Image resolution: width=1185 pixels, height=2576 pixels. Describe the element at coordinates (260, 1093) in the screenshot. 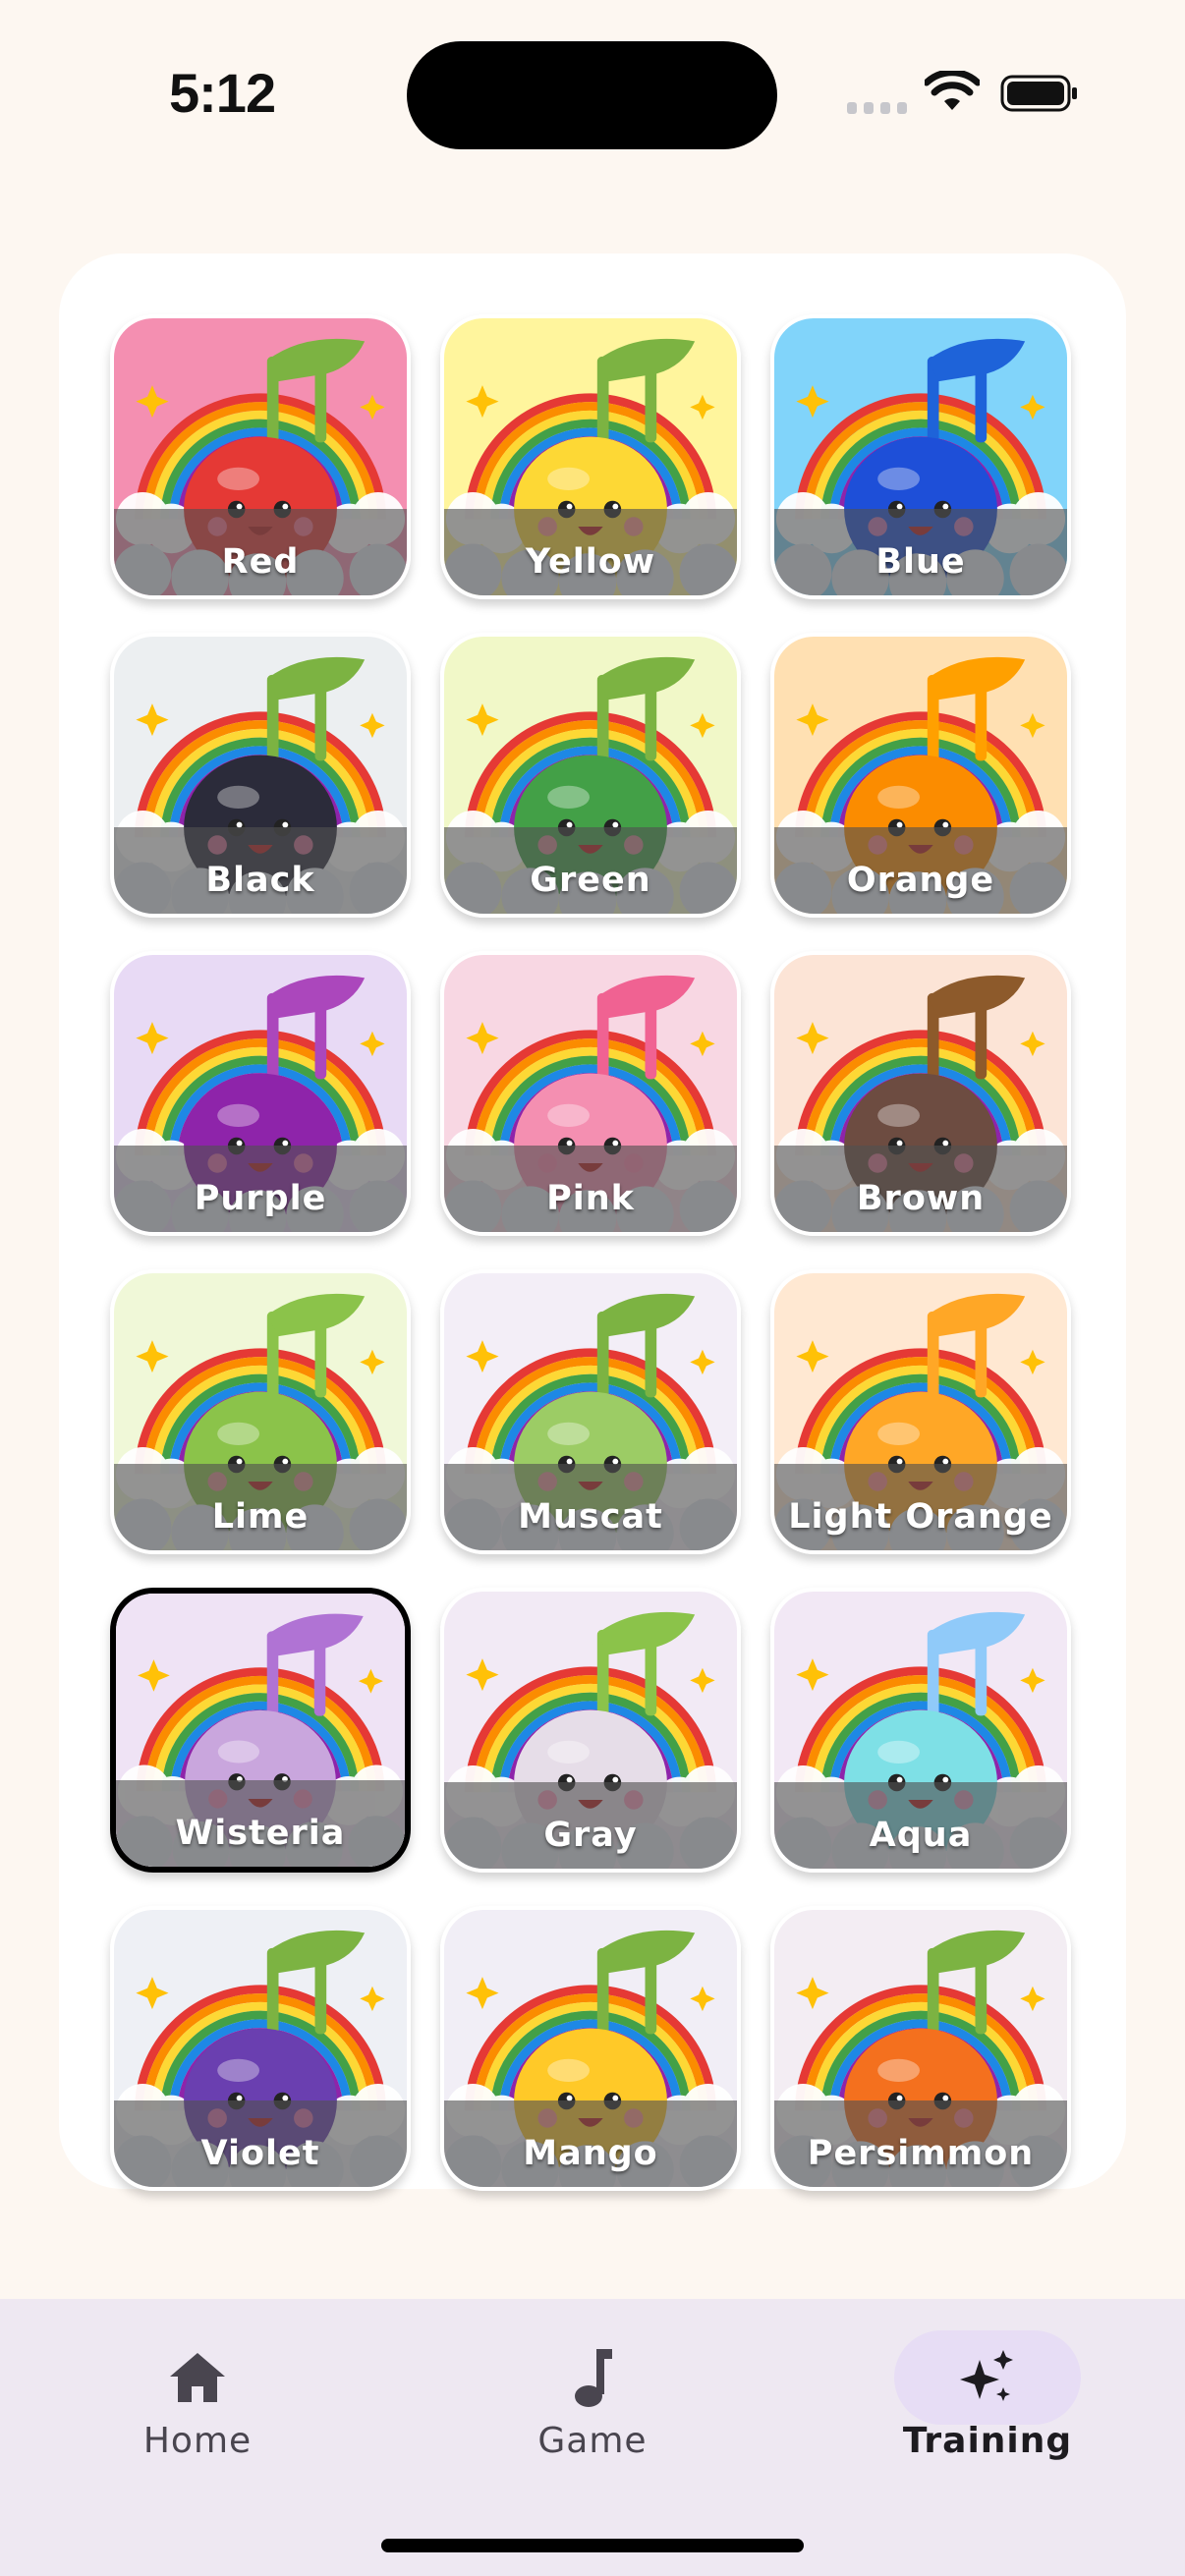

I see `color-tile-purple: Purple` at that location.